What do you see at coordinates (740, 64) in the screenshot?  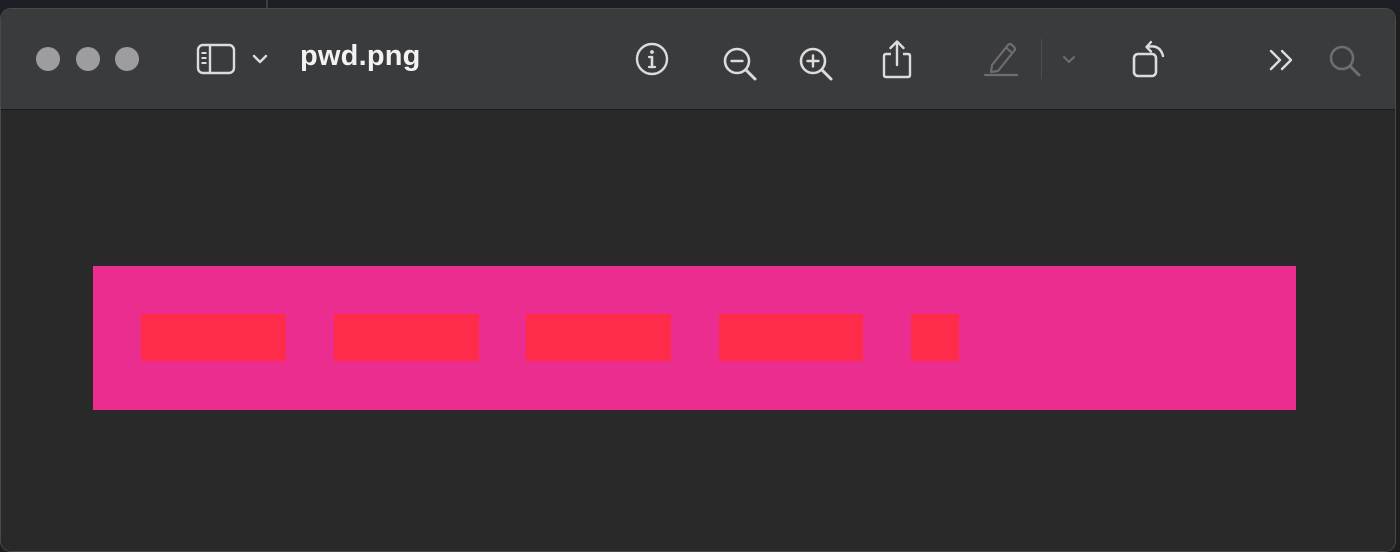 I see `zoom-out-icon` at bounding box center [740, 64].